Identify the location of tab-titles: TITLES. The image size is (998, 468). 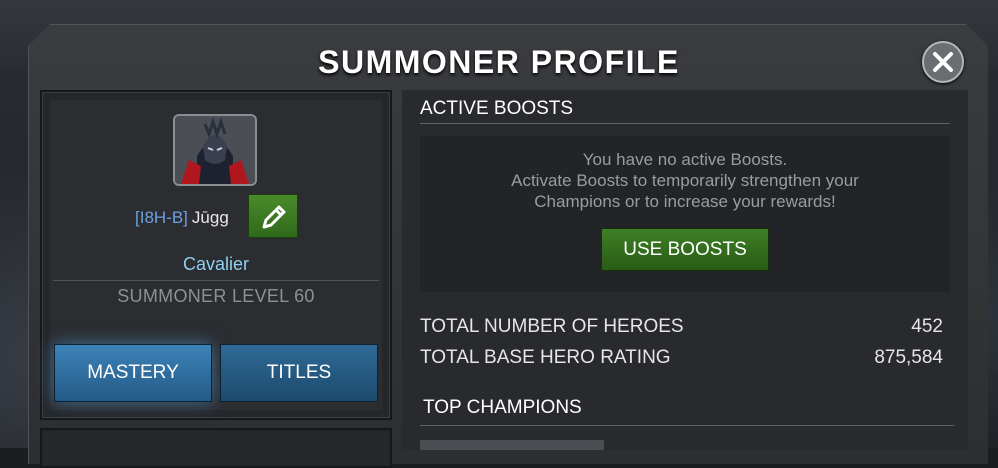
(299, 373).